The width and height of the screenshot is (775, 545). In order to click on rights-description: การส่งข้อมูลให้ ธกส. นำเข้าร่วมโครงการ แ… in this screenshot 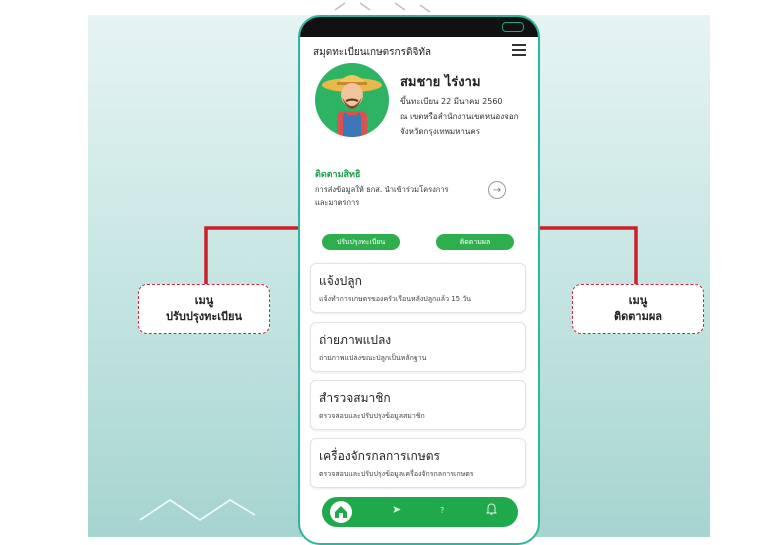, I will do `click(400, 196)`.